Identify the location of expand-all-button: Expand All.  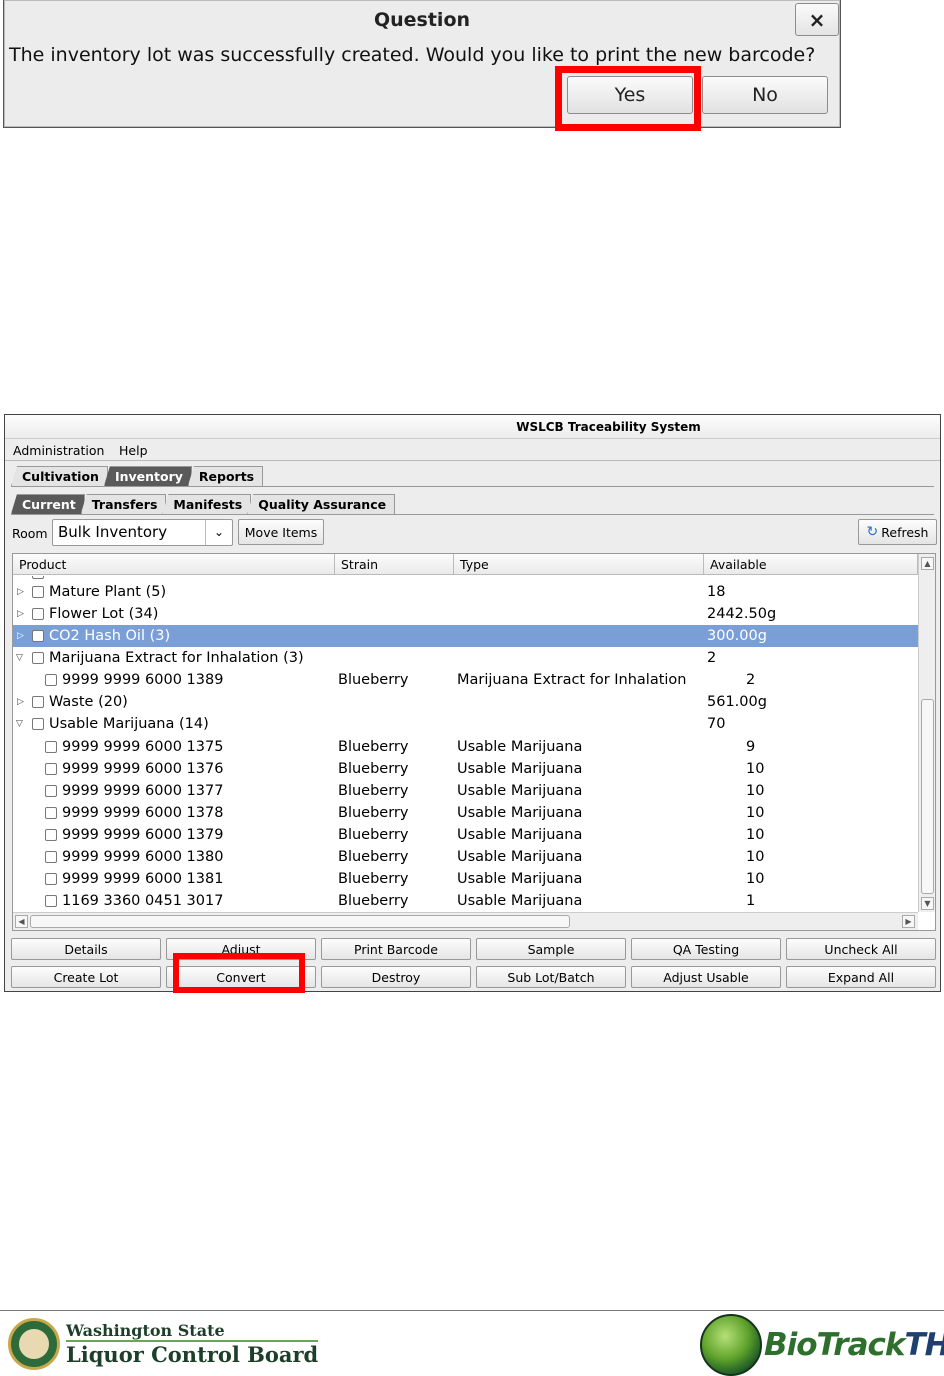
(861, 977).